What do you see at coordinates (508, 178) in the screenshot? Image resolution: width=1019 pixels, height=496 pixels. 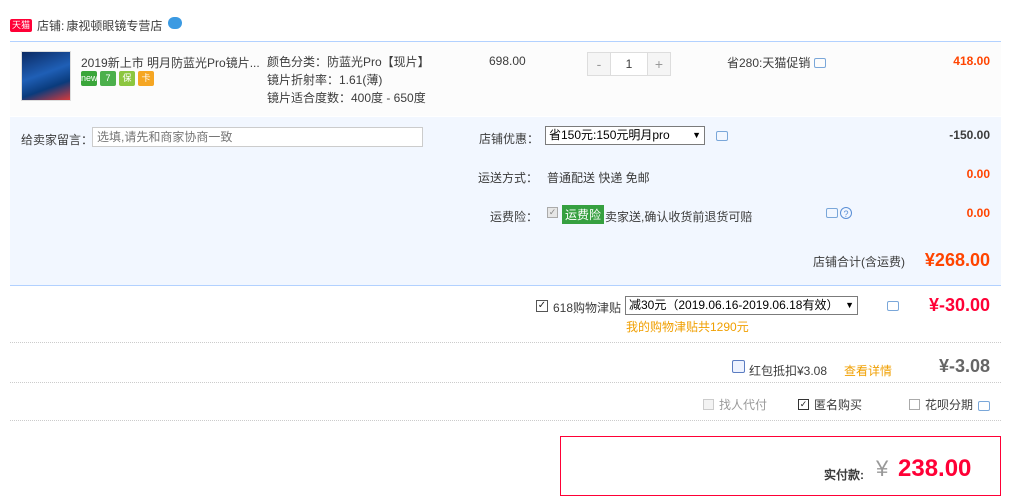 I see `shipping-label: 运送方式：` at bounding box center [508, 178].